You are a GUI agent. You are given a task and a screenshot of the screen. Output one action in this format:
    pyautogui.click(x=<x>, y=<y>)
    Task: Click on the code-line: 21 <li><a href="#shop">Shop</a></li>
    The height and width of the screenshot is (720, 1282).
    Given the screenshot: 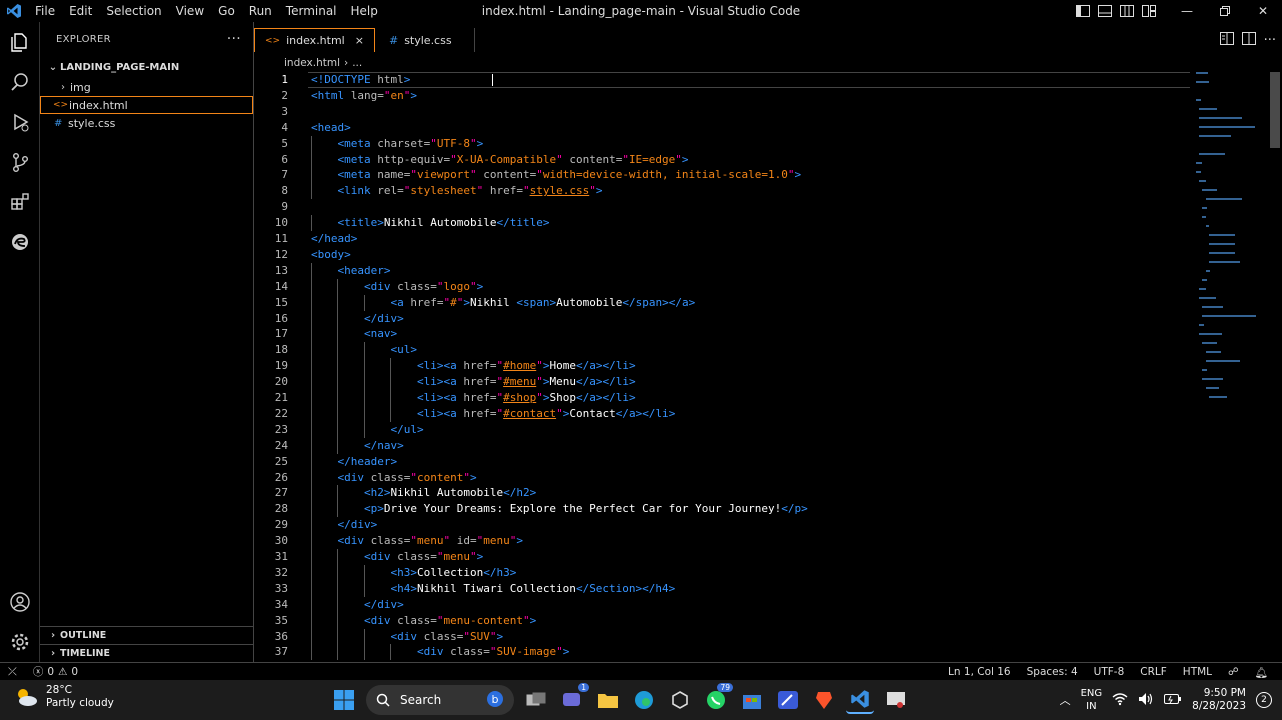 What is the action you would take?
    pyautogui.click(x=724, y=398)
    